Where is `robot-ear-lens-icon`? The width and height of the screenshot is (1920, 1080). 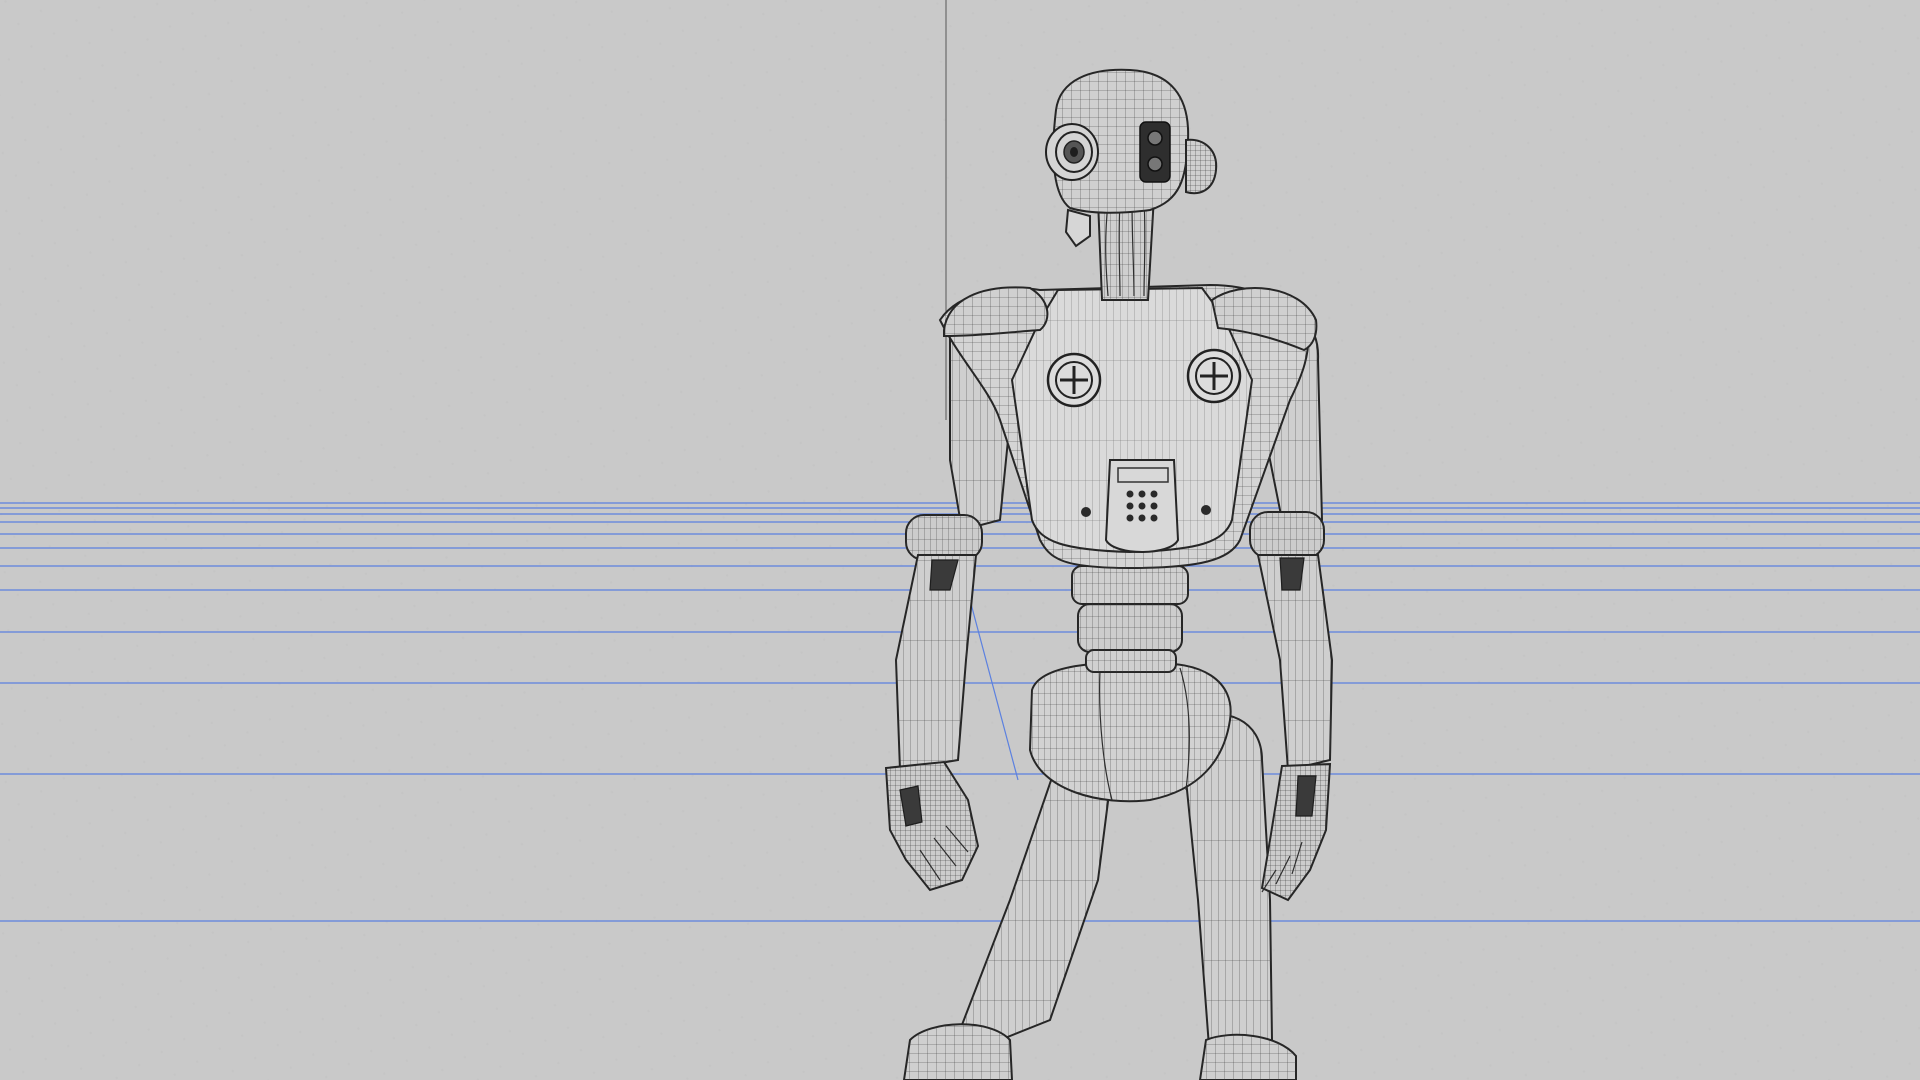
robot-ear-lens-icon is located at coordinates (1072, 152).